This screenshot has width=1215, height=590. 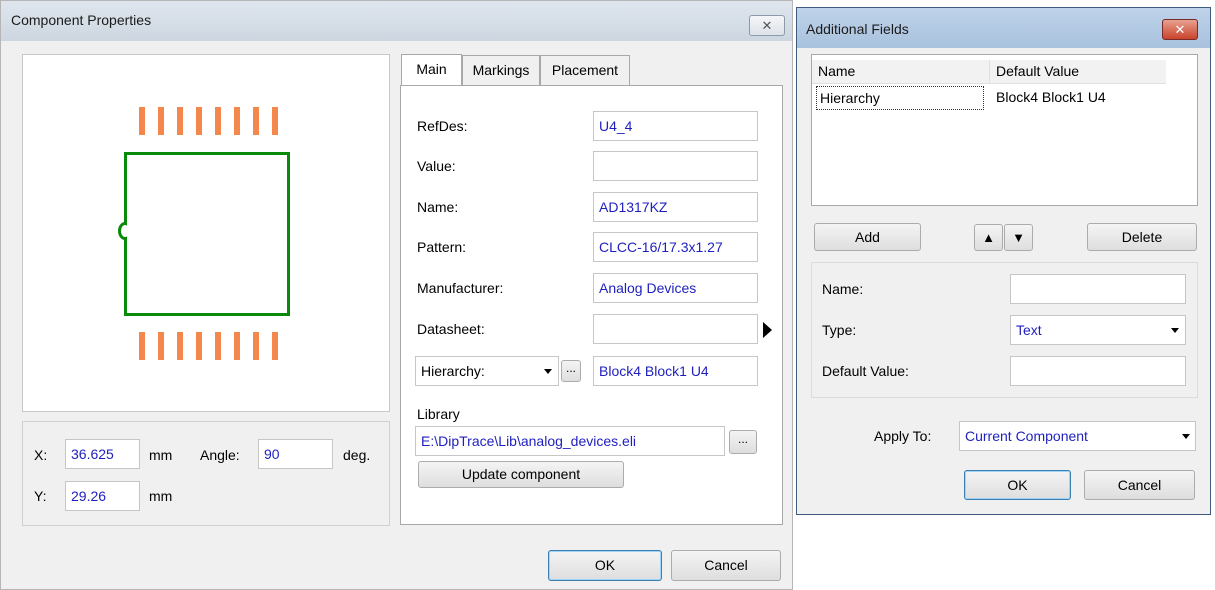 What do you see at coordinates (903, 436) in the screenshot?
I see `apply-to-label: Apply To:` at bounding box center [903, 436].